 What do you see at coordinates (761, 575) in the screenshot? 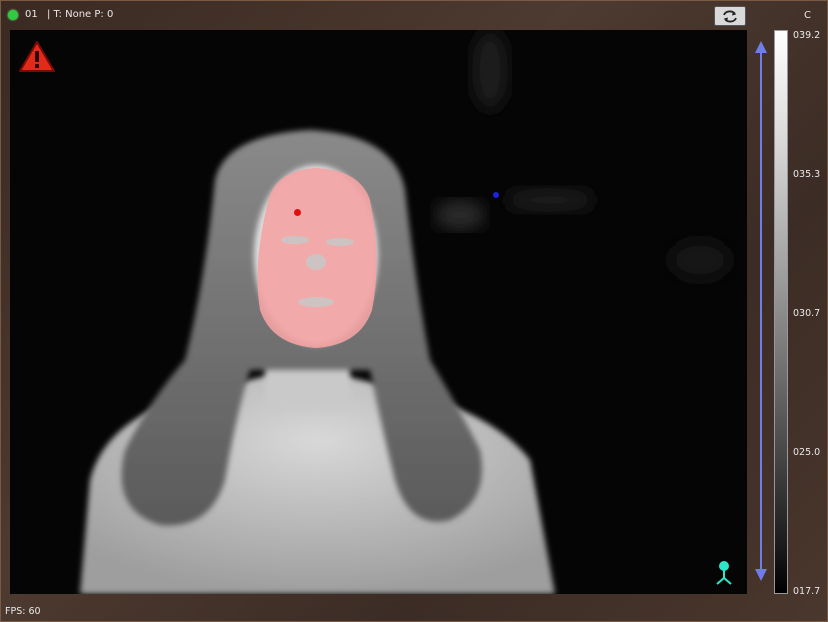
I see `range-min-handle` at bounding box center [761, 575].